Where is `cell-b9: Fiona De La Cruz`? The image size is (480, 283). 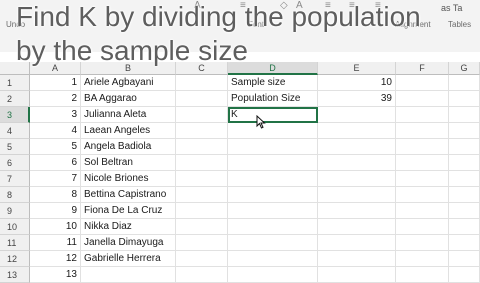 cell-b9: Fiona De La Cruz is located at coordinates (128, 211).